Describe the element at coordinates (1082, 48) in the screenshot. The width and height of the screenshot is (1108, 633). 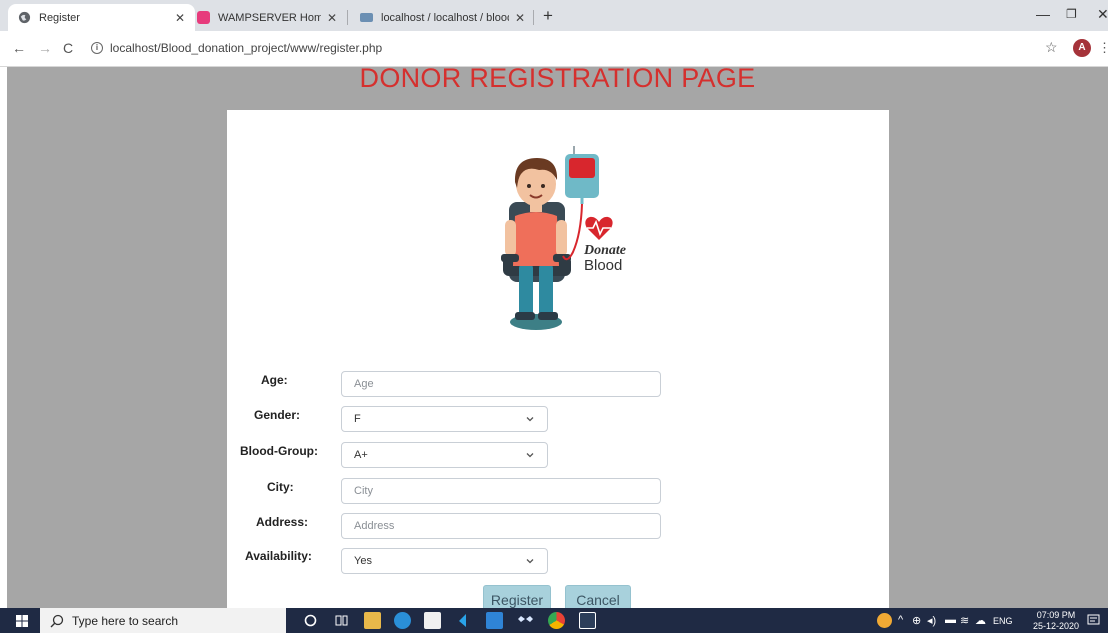
I see `profile-avatar: A` at that location.